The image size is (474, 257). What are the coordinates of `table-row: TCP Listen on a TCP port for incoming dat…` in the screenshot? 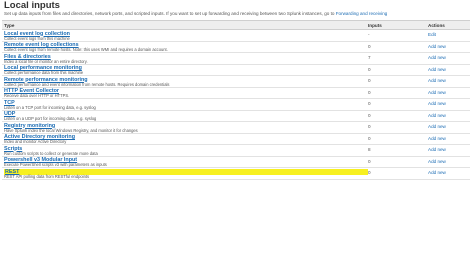 It's located at (236, 105).